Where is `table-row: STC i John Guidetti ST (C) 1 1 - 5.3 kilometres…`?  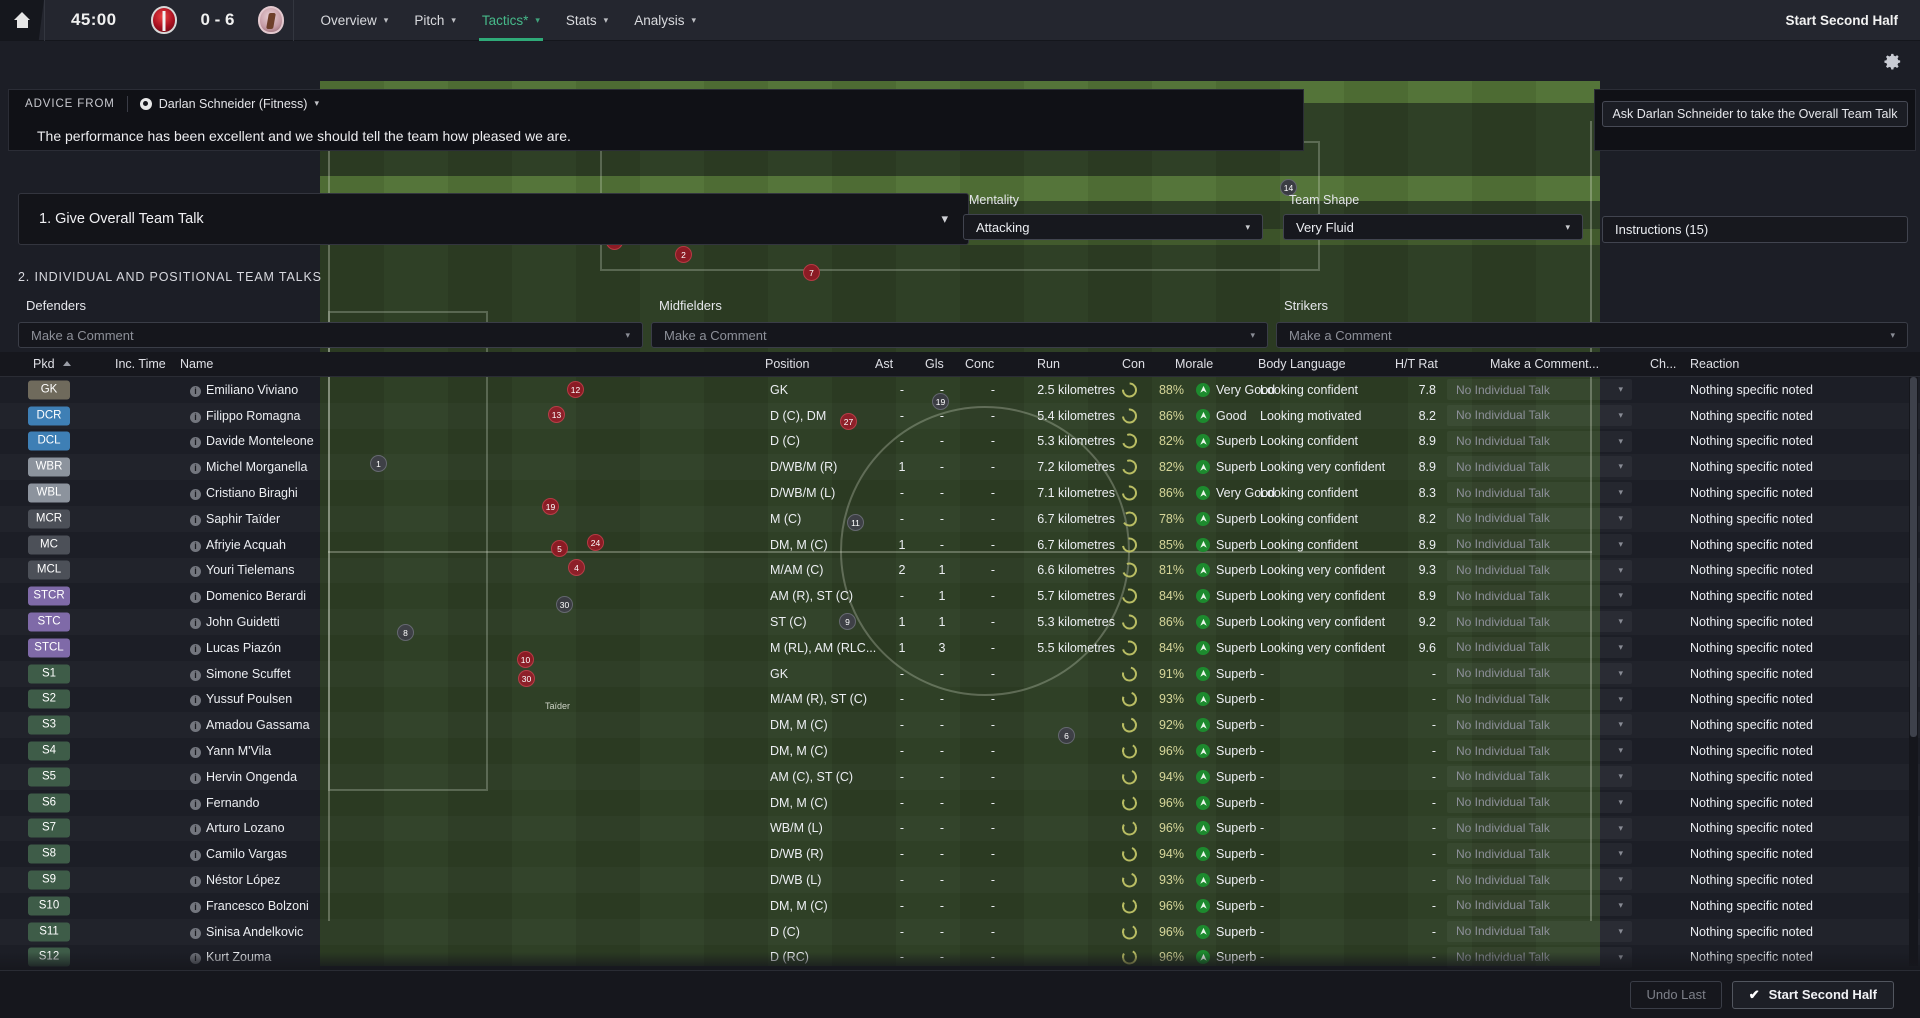
table-row: STC i John Guidetti ST (C) 1 1 - 5.3 kilometres… is located at coordinates (960, 622).